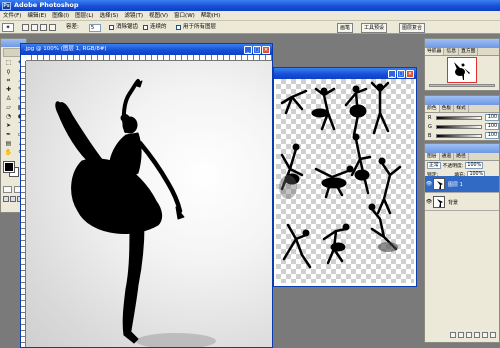  What do you see at coordinates (111, 27) in the screenshot?
I see `antialias-checkbox` at bounding box center [111, 27].